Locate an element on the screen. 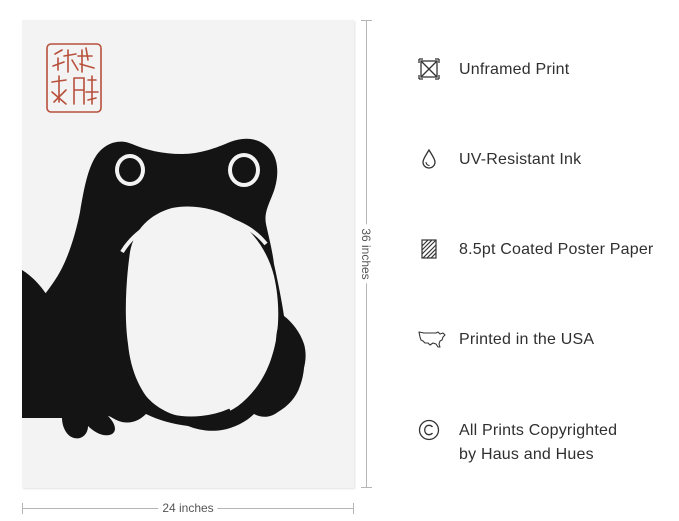 Image resolution: width=679 pixels, height=521 pixels. width-dimension-label: 24 inches is located at coordinates (188, 508).